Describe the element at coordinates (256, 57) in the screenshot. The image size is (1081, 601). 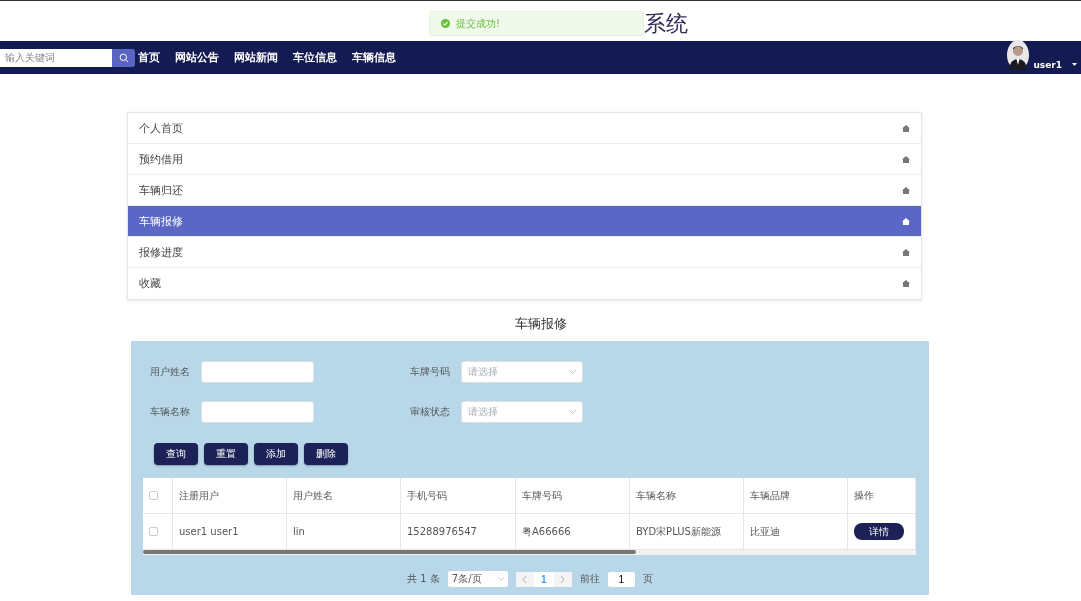
I see `nav-link: 网站新闻` at that location.